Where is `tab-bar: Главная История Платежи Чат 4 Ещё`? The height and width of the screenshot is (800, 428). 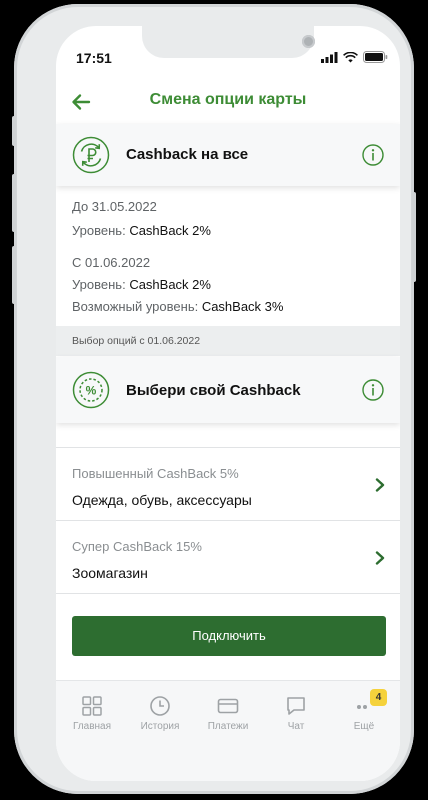
tab-bar: Главная История Платежи Чат 4 Ещё is located at coordinates (228, 730).